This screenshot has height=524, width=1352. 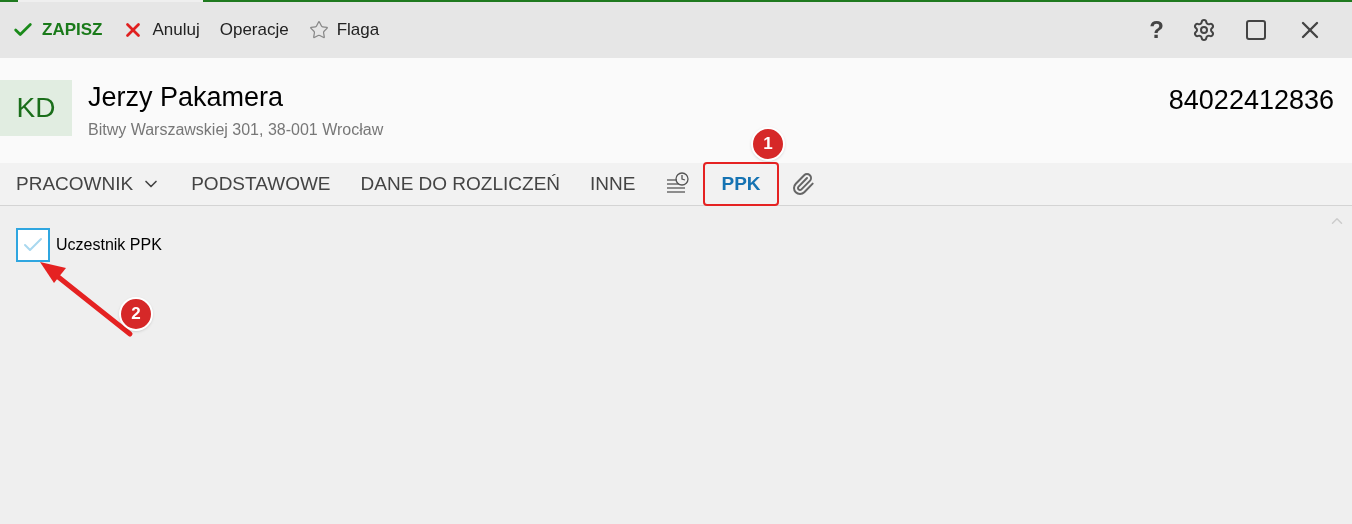 I want to click on employee-name: Jerzy Pakamera, so click(x=186, y=97).